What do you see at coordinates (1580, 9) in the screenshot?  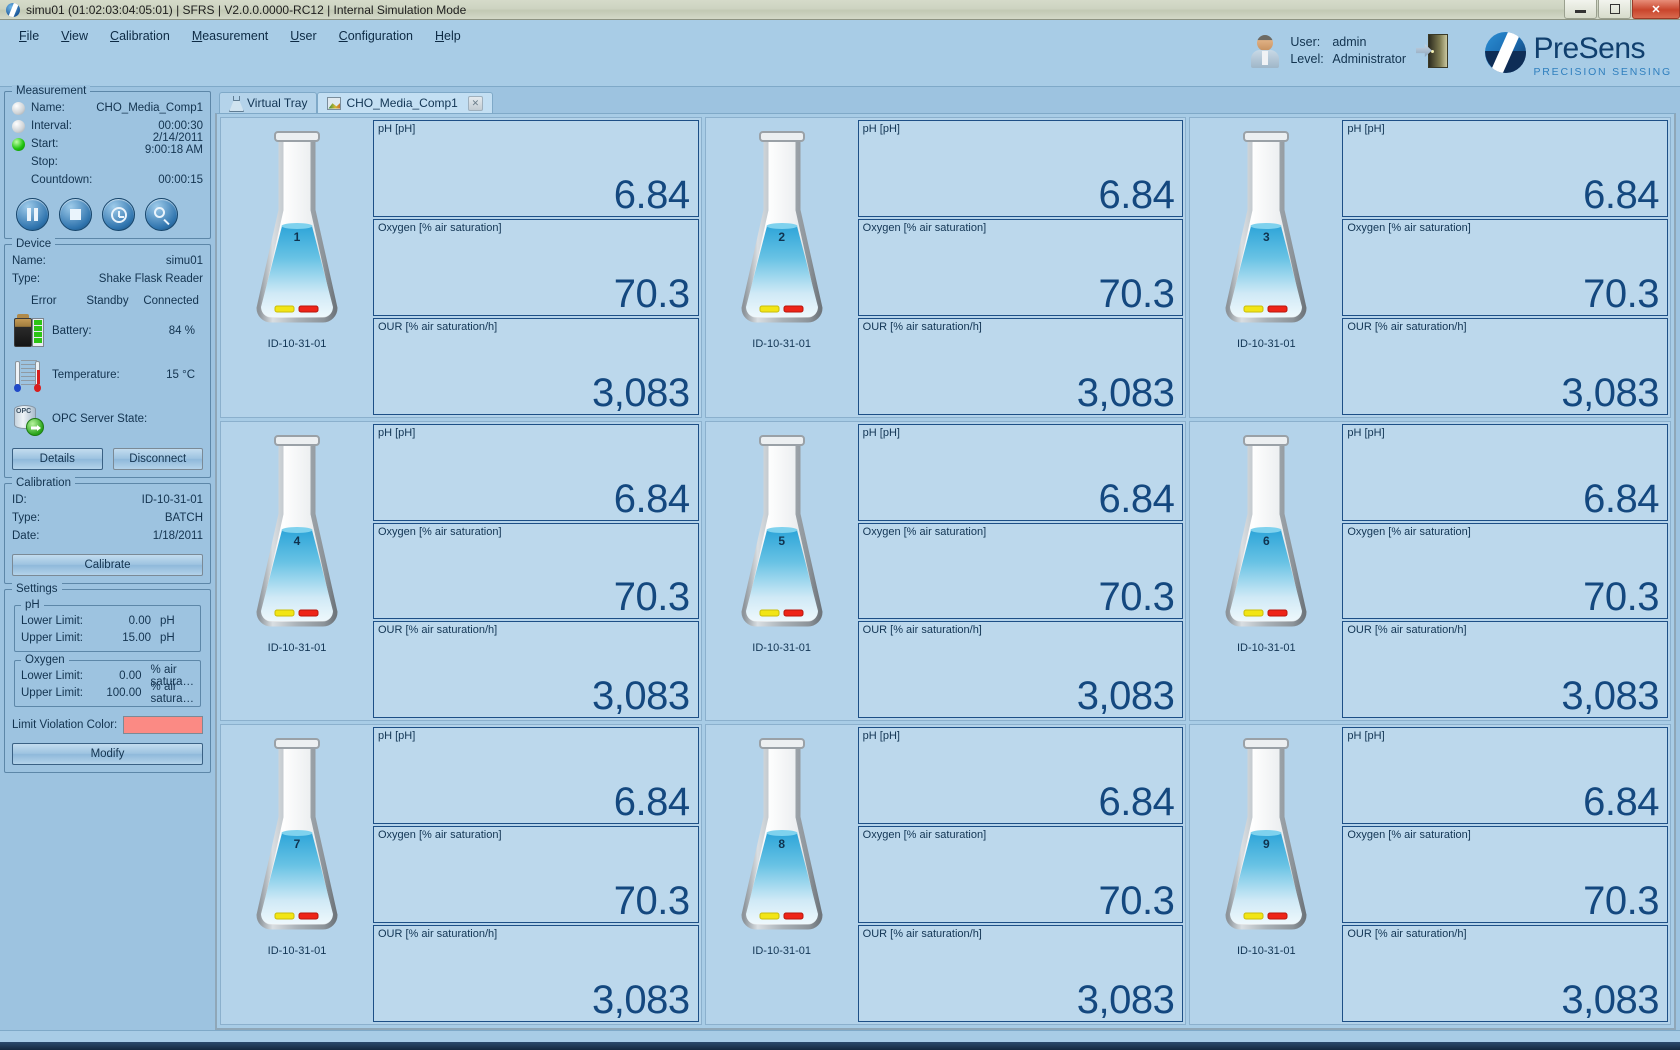 I see `minimize-button` at bounding box center [1580, 9].